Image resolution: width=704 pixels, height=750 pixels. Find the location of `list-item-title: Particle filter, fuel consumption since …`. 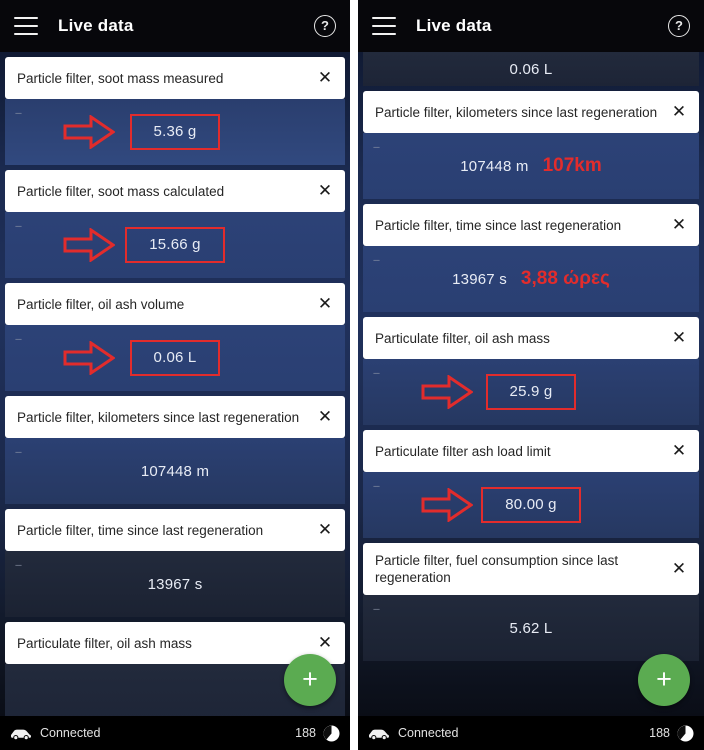

list-item-title: Particle filter, fuel consumption since … is located at coordinates (531, 569).